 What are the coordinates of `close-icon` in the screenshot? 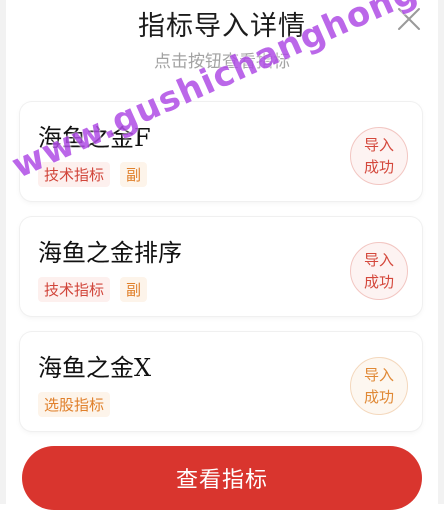 It's located at (409, 19).